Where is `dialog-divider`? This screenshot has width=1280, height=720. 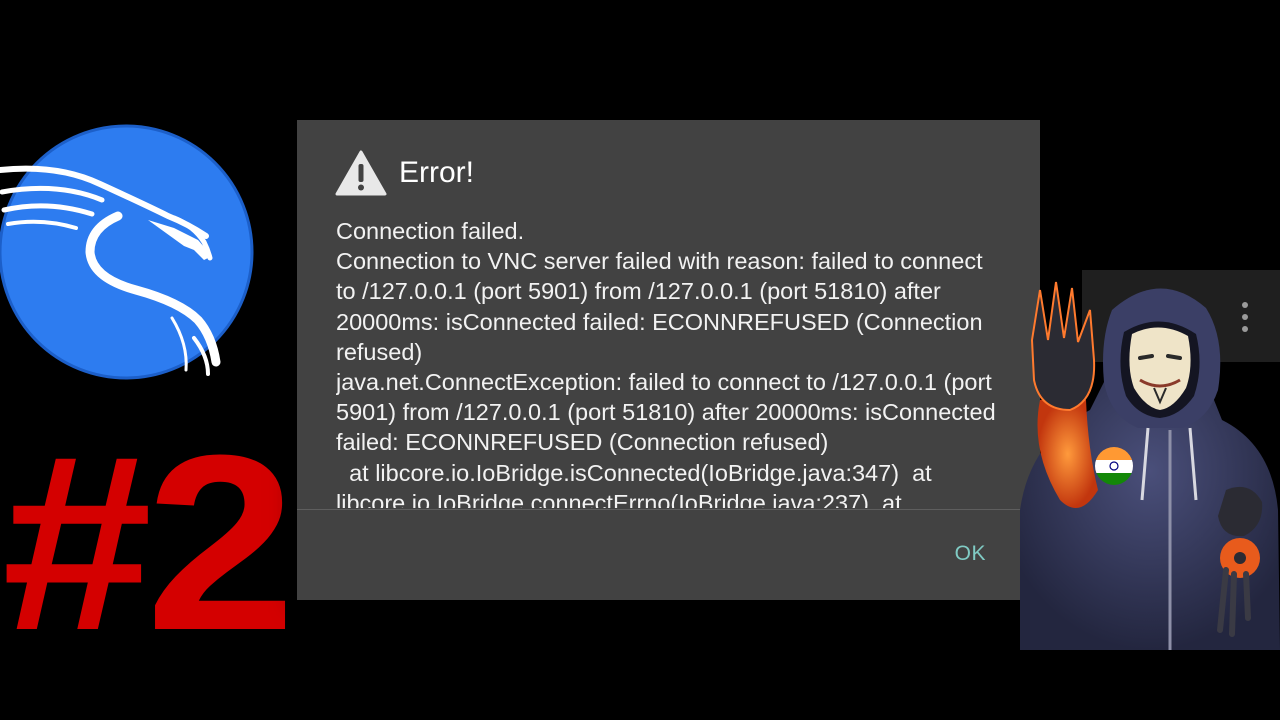
dialog-divider is located at coordinates (668, 509).